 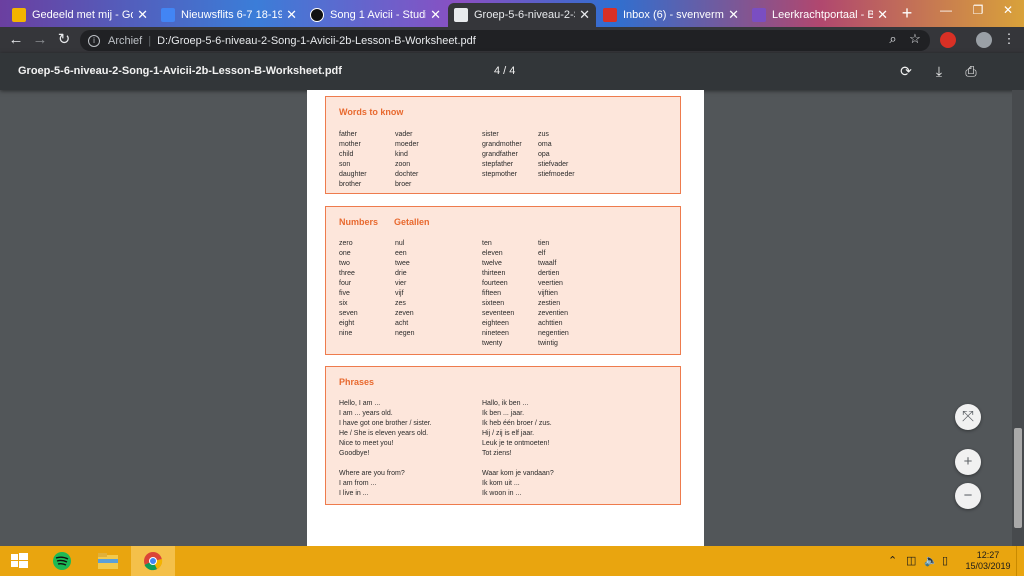 I want to click on taskbar: ⌃ ◫ 🔈 ▯ 12:27 15/03/2019, so click(x=512, y=561).